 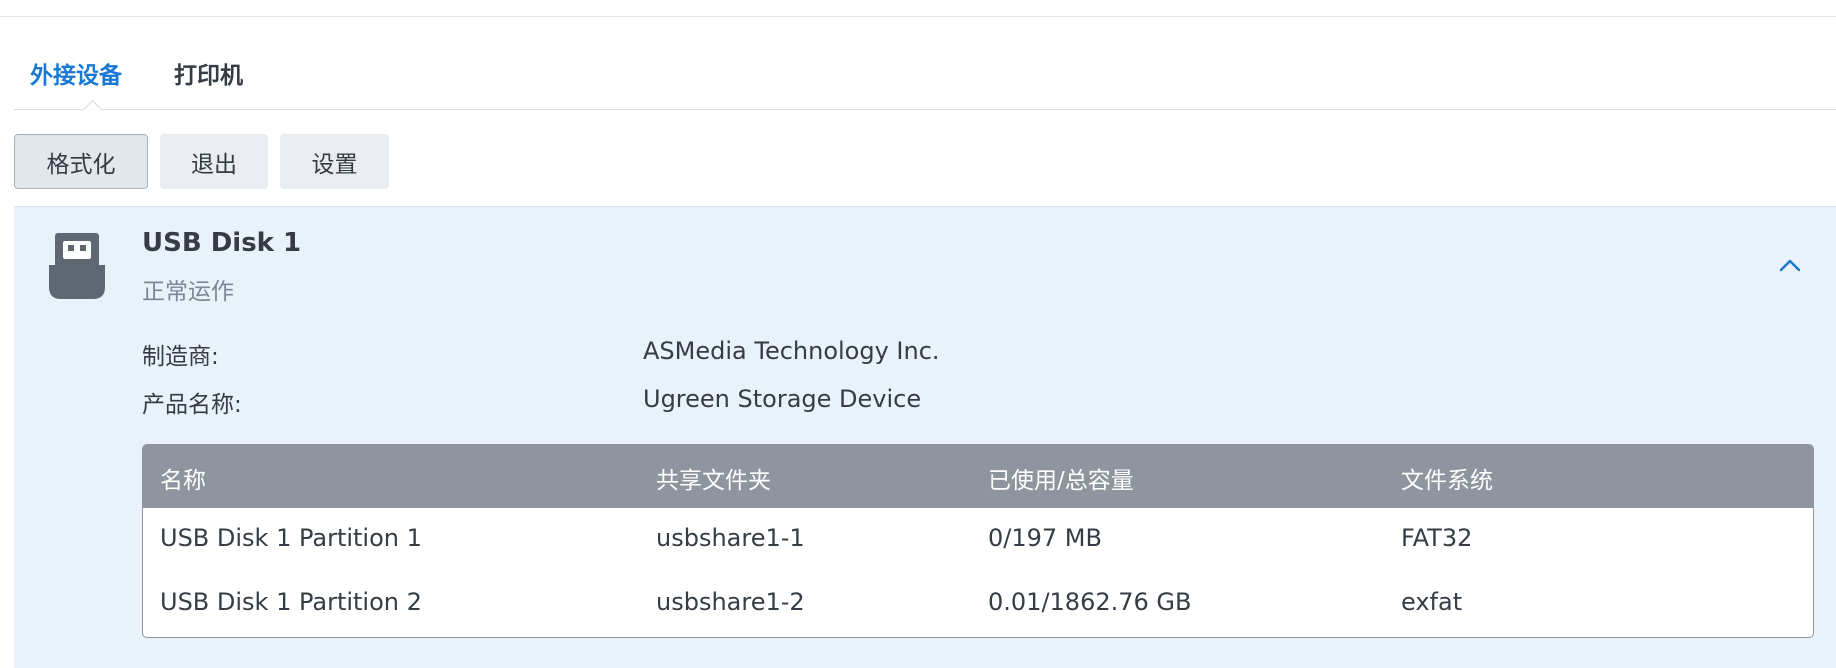 I want to click on partition-shared-folder: usbshare1-1, so click(x=730, y=538).